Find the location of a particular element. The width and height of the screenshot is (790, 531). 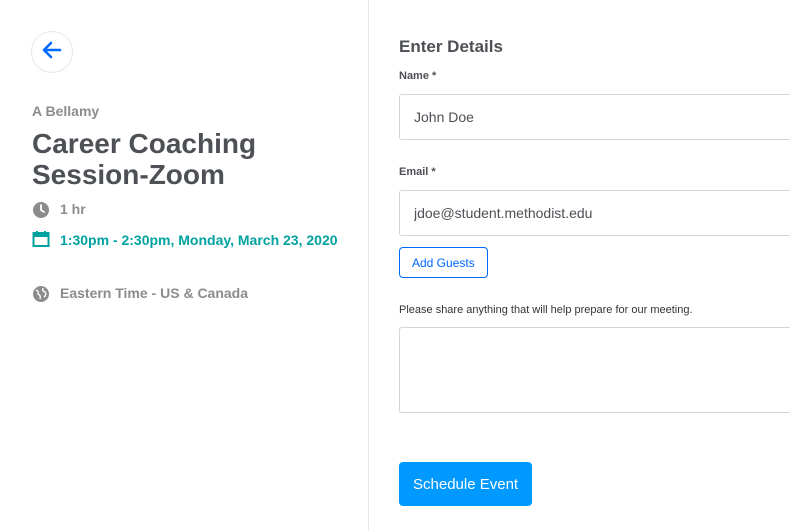

event-datetime: 1:30pm - 2:30pm, Monday, March 23, 2020 is located at coordinates (199, 240).